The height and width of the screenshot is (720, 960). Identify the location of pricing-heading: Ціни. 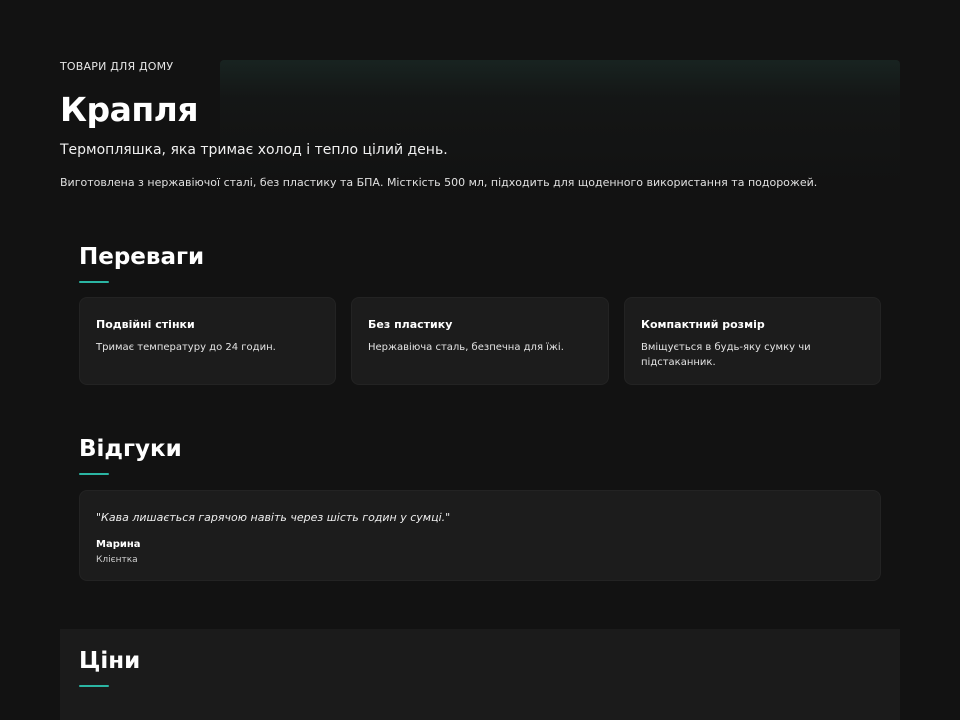
(110, 661).